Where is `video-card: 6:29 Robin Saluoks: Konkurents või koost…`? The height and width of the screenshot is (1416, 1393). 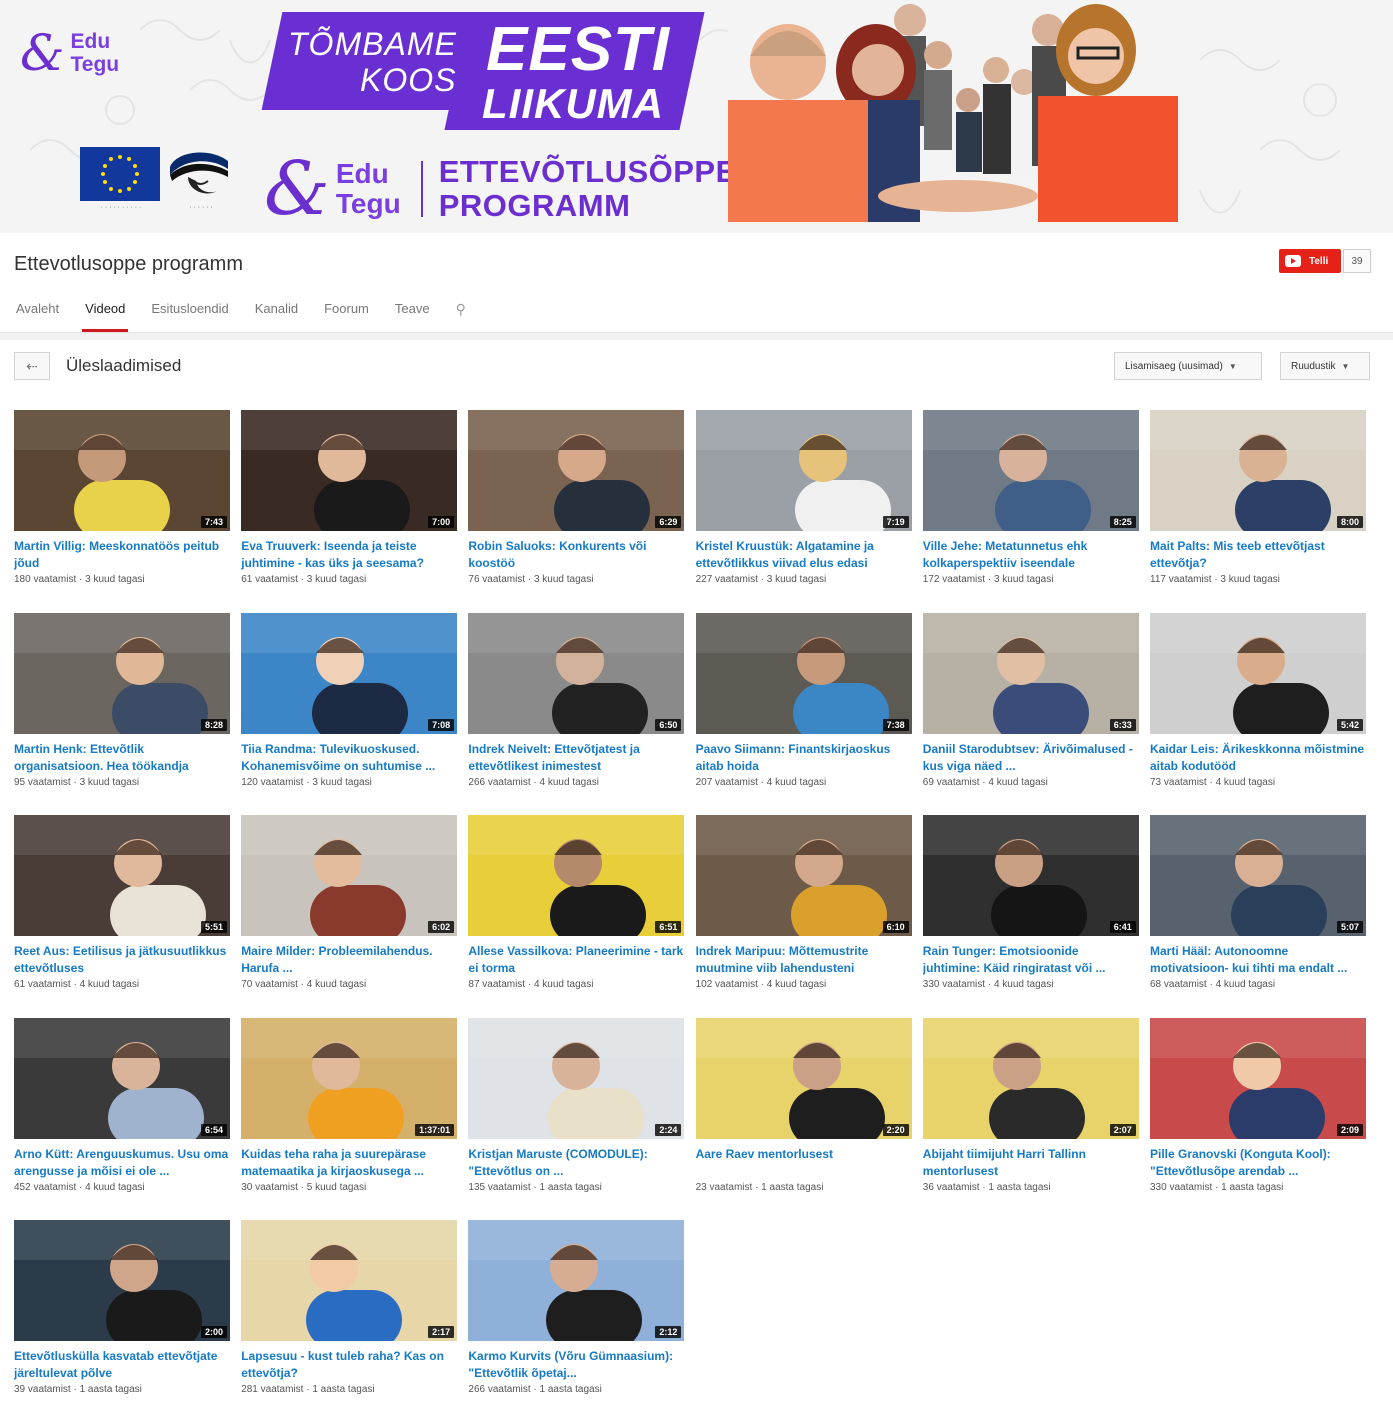
video-card: 6:29 Robin Saluoks: Konkurents või koost… is located at coordinates (576, 505).